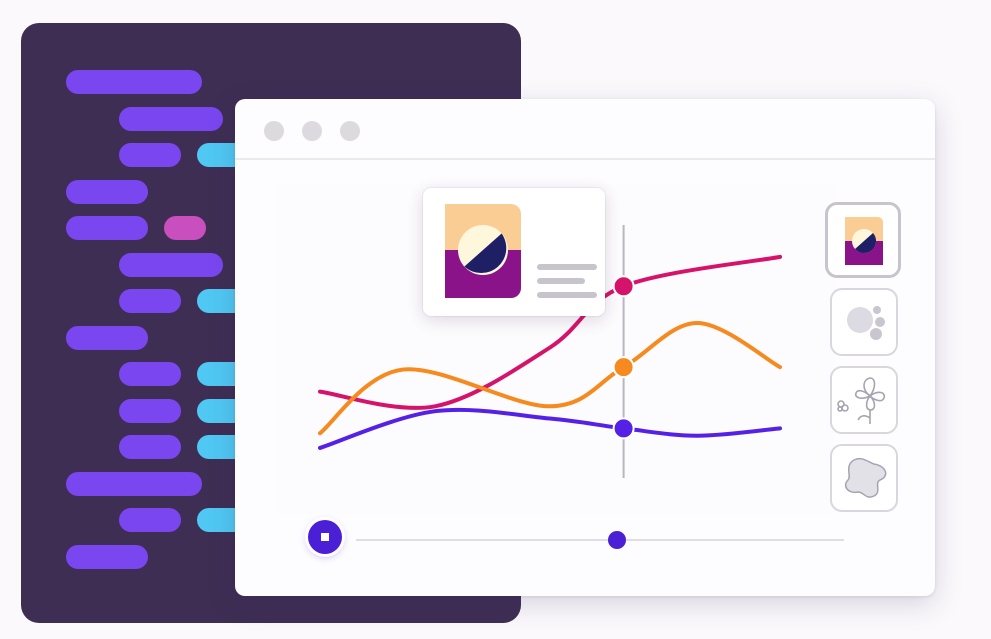  I want to click on tooltip-content, so click(521, 251).